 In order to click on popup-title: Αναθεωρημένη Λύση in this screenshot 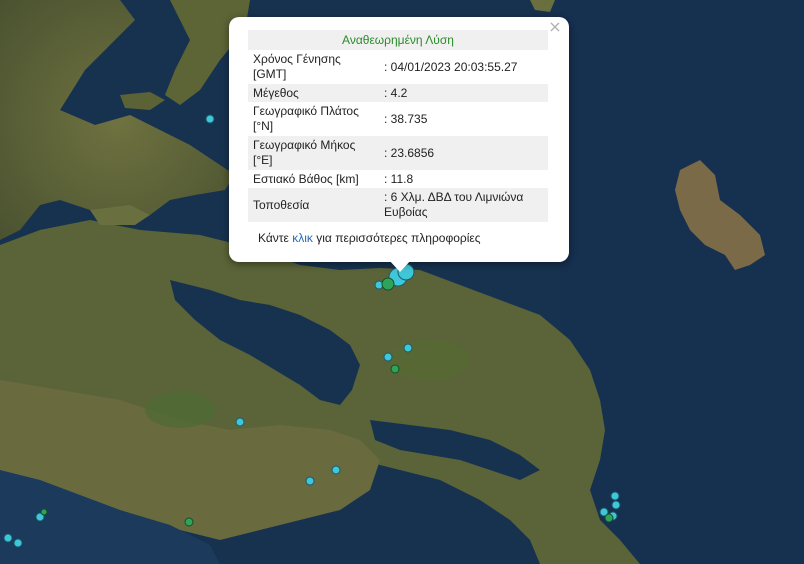, I will do `click(398, 40)`.